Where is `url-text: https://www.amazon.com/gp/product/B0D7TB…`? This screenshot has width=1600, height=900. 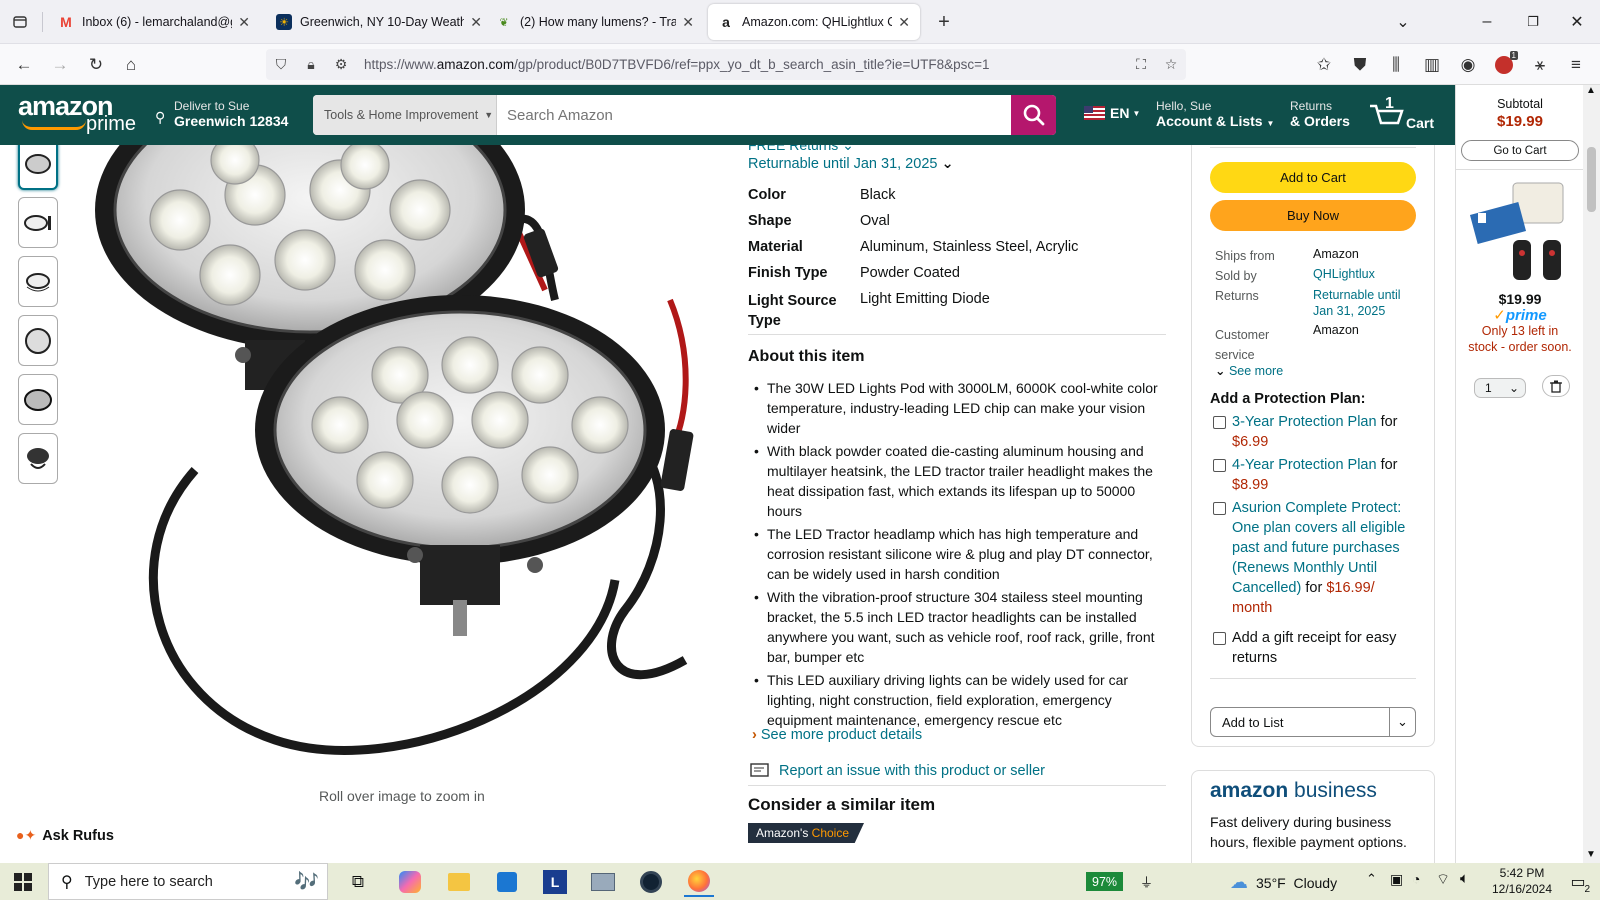 url-text: https://www.amazon.com/gp/product/B0D7TB… is located at coordinates (676, 64).